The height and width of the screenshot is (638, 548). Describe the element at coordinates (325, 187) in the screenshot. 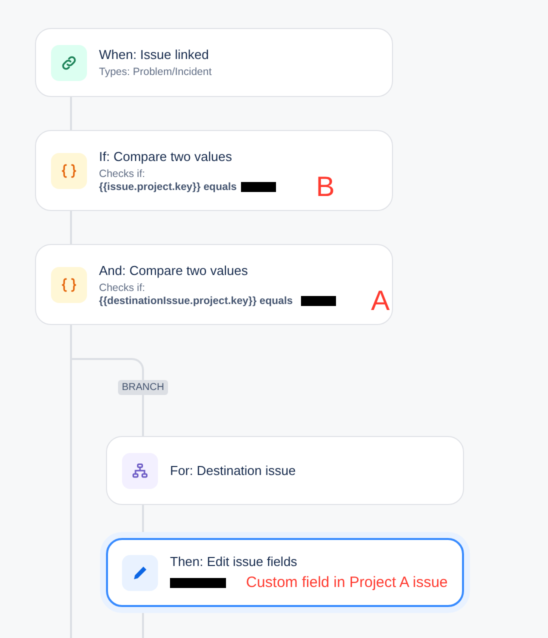

I see `annotation-letter: B` at that location.